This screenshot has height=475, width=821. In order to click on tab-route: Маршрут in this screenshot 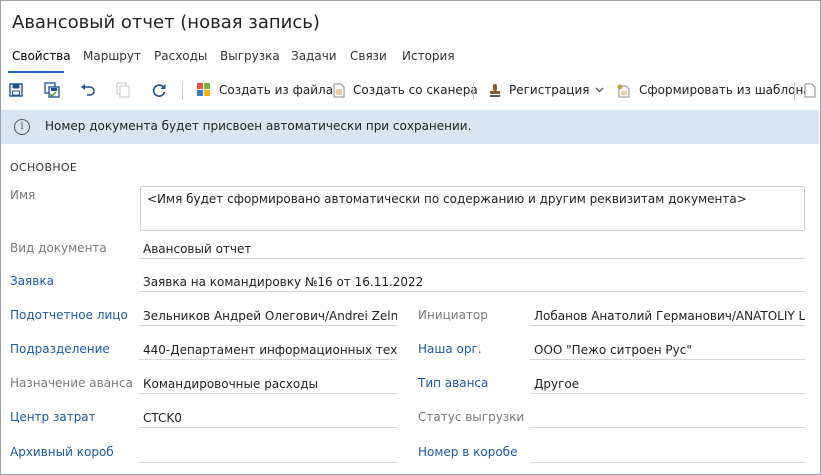, I will do `click(112, 56)`.